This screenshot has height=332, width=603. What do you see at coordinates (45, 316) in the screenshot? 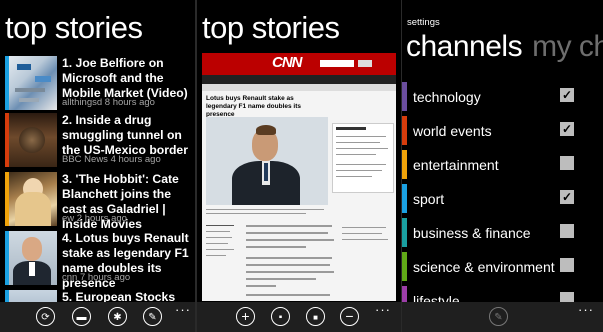
I see `refresh-icon: ⟳` at bounding box center [45, 316].